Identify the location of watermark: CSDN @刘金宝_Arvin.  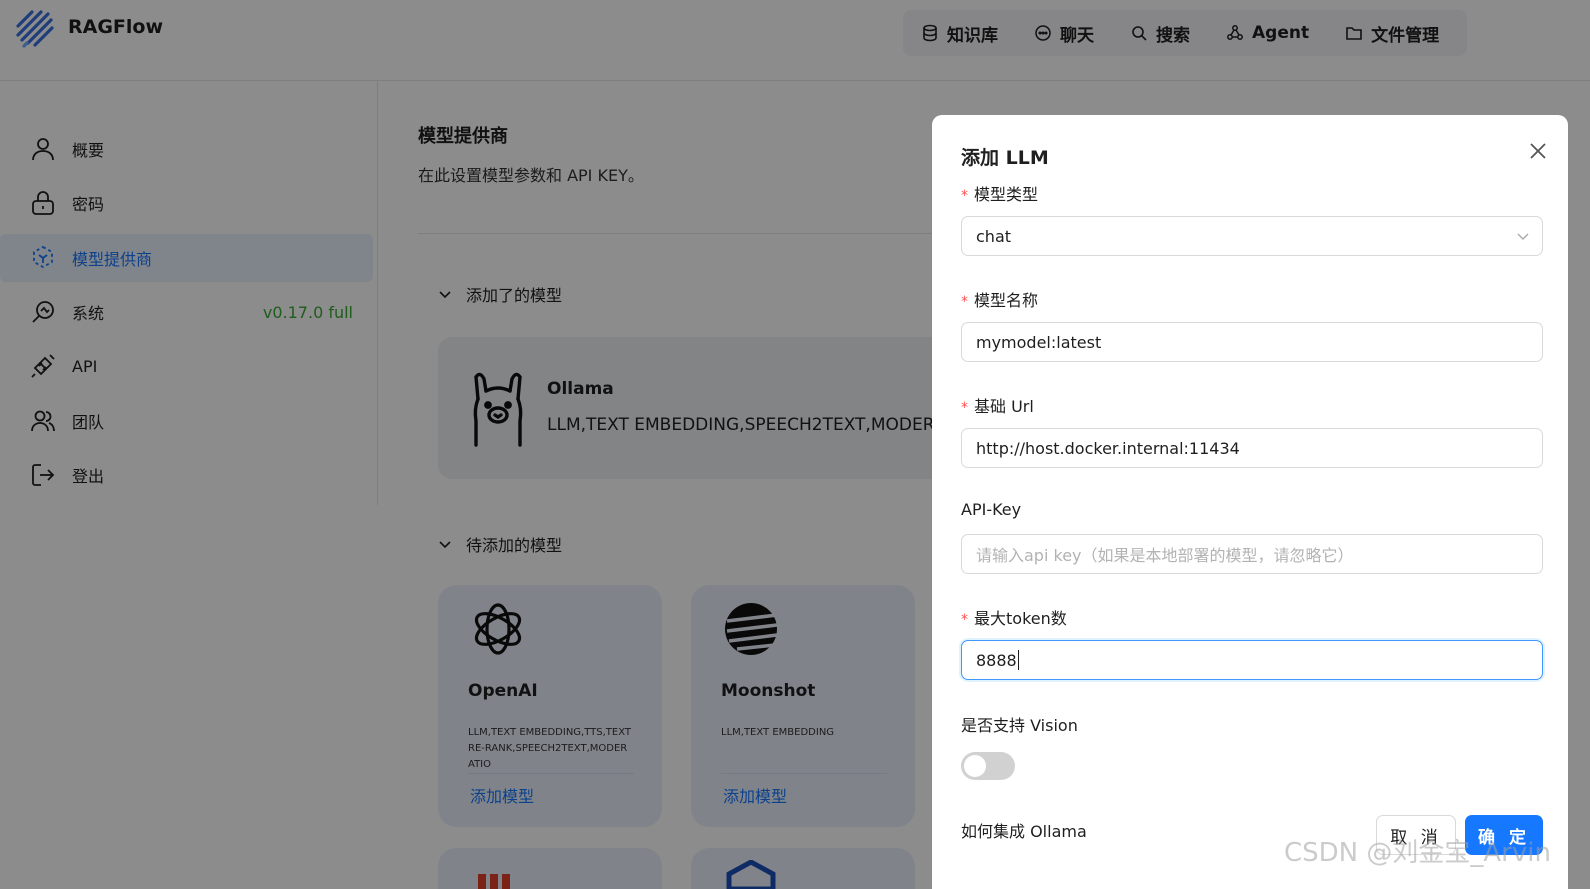
(1417, 853).